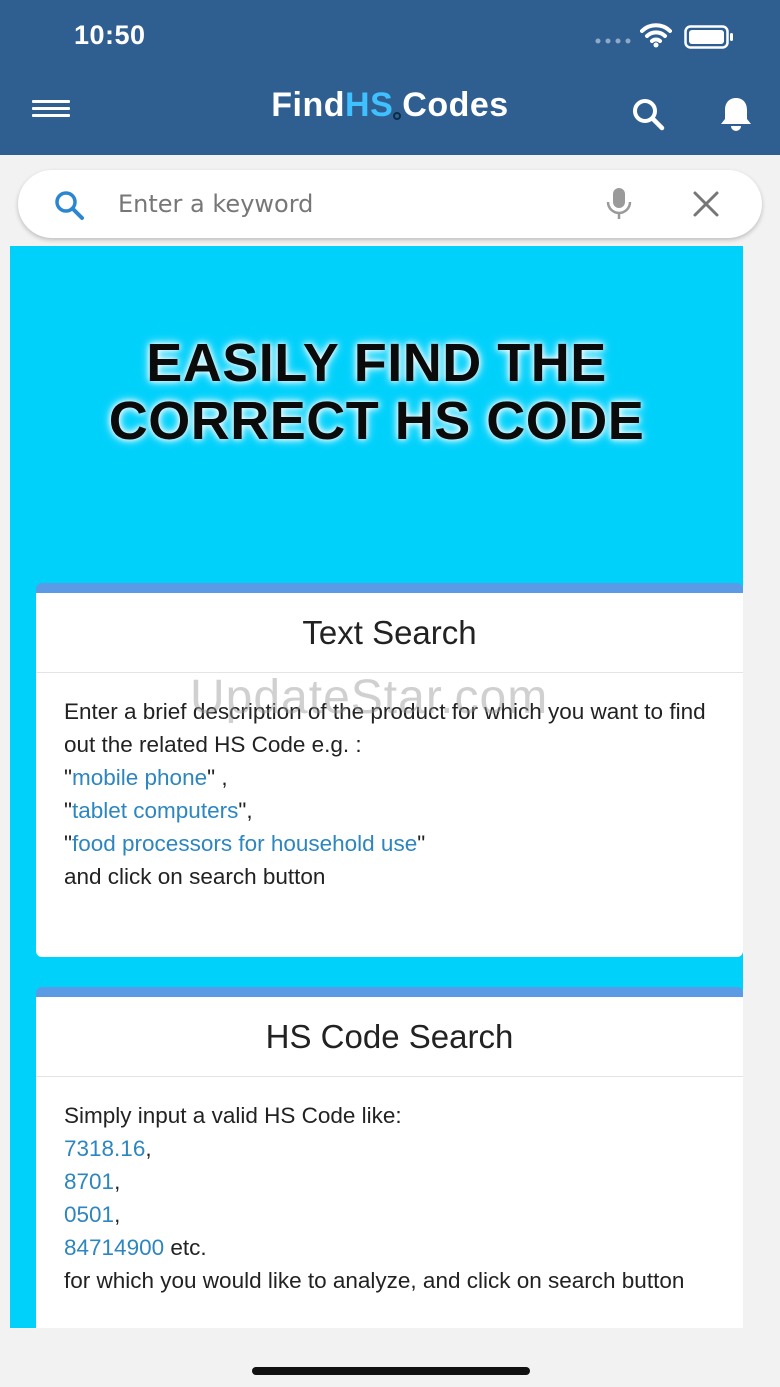 Image resolution: width=780 pixels, height=1387 pixels. I want to click on search-input, so click(338, 204).